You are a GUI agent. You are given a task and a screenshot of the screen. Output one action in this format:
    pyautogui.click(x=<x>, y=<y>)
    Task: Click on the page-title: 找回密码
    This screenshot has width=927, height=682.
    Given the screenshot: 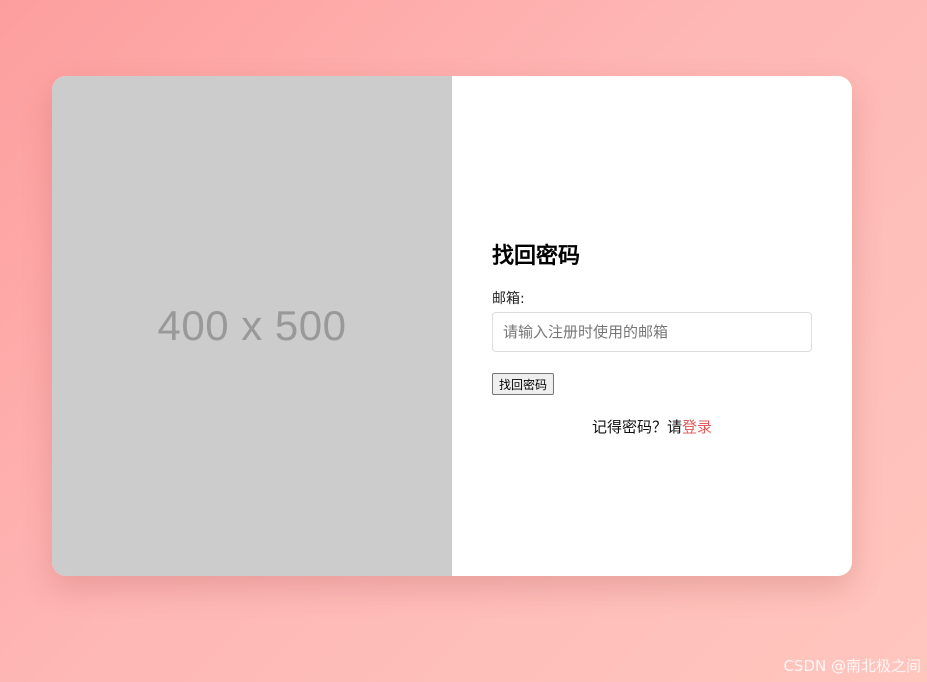 What is the action you would take?
    pyautogui.click(x=536, y=256)
    